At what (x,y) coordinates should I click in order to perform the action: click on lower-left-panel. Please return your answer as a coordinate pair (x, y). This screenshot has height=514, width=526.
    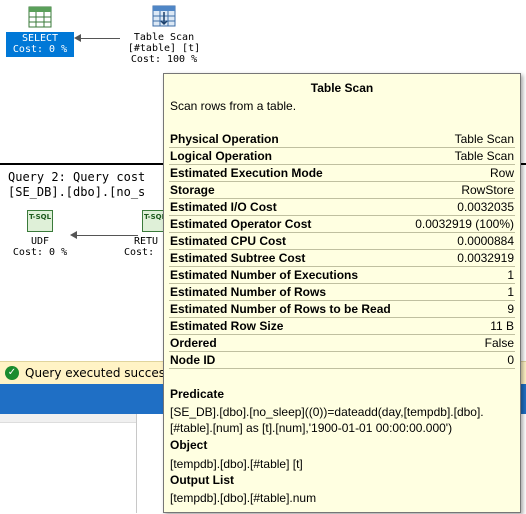
    Looking at the image, I should click on (68, 468).